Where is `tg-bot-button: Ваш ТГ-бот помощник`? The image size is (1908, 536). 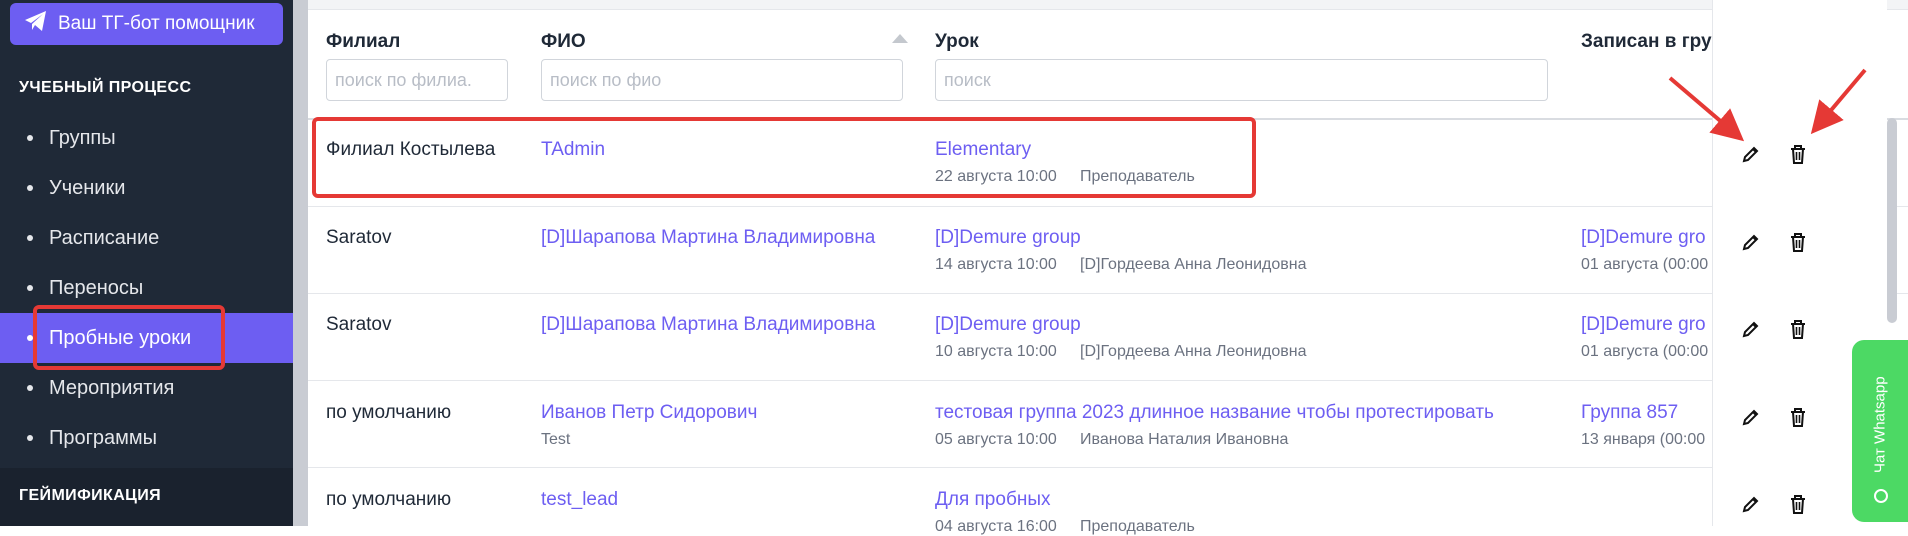
tg-bot-button: Ваш ТГ-бот помощник is located at coordinates (146, 24).